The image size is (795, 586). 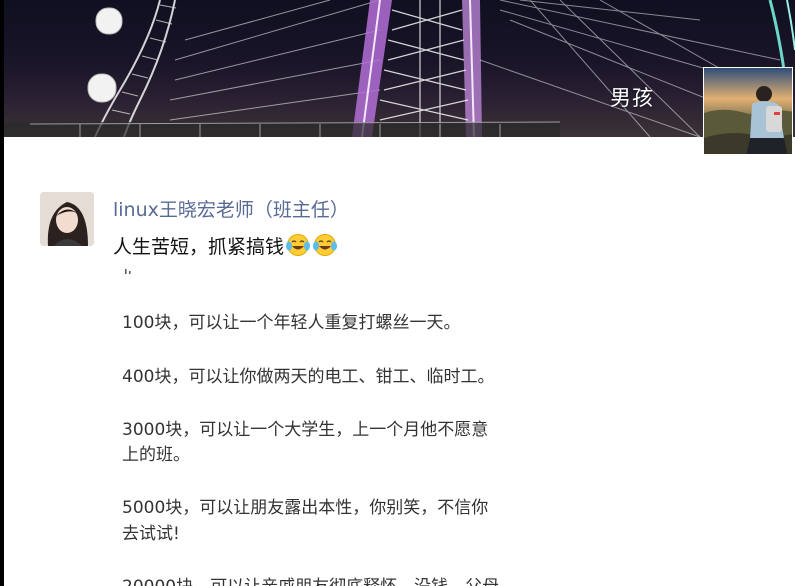 I want to click on profile-avatar, so click(x=748, y=111).